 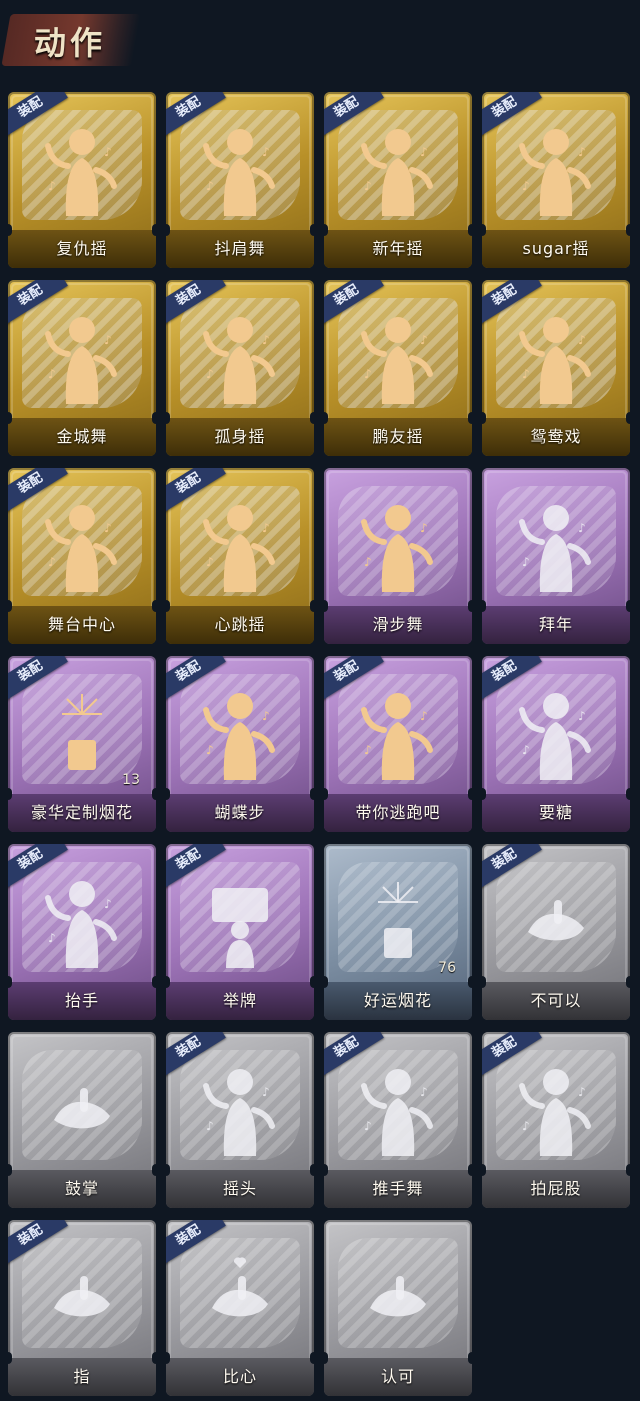 I want to click on action-name: 推手舞, so click(x=398, y=1188).